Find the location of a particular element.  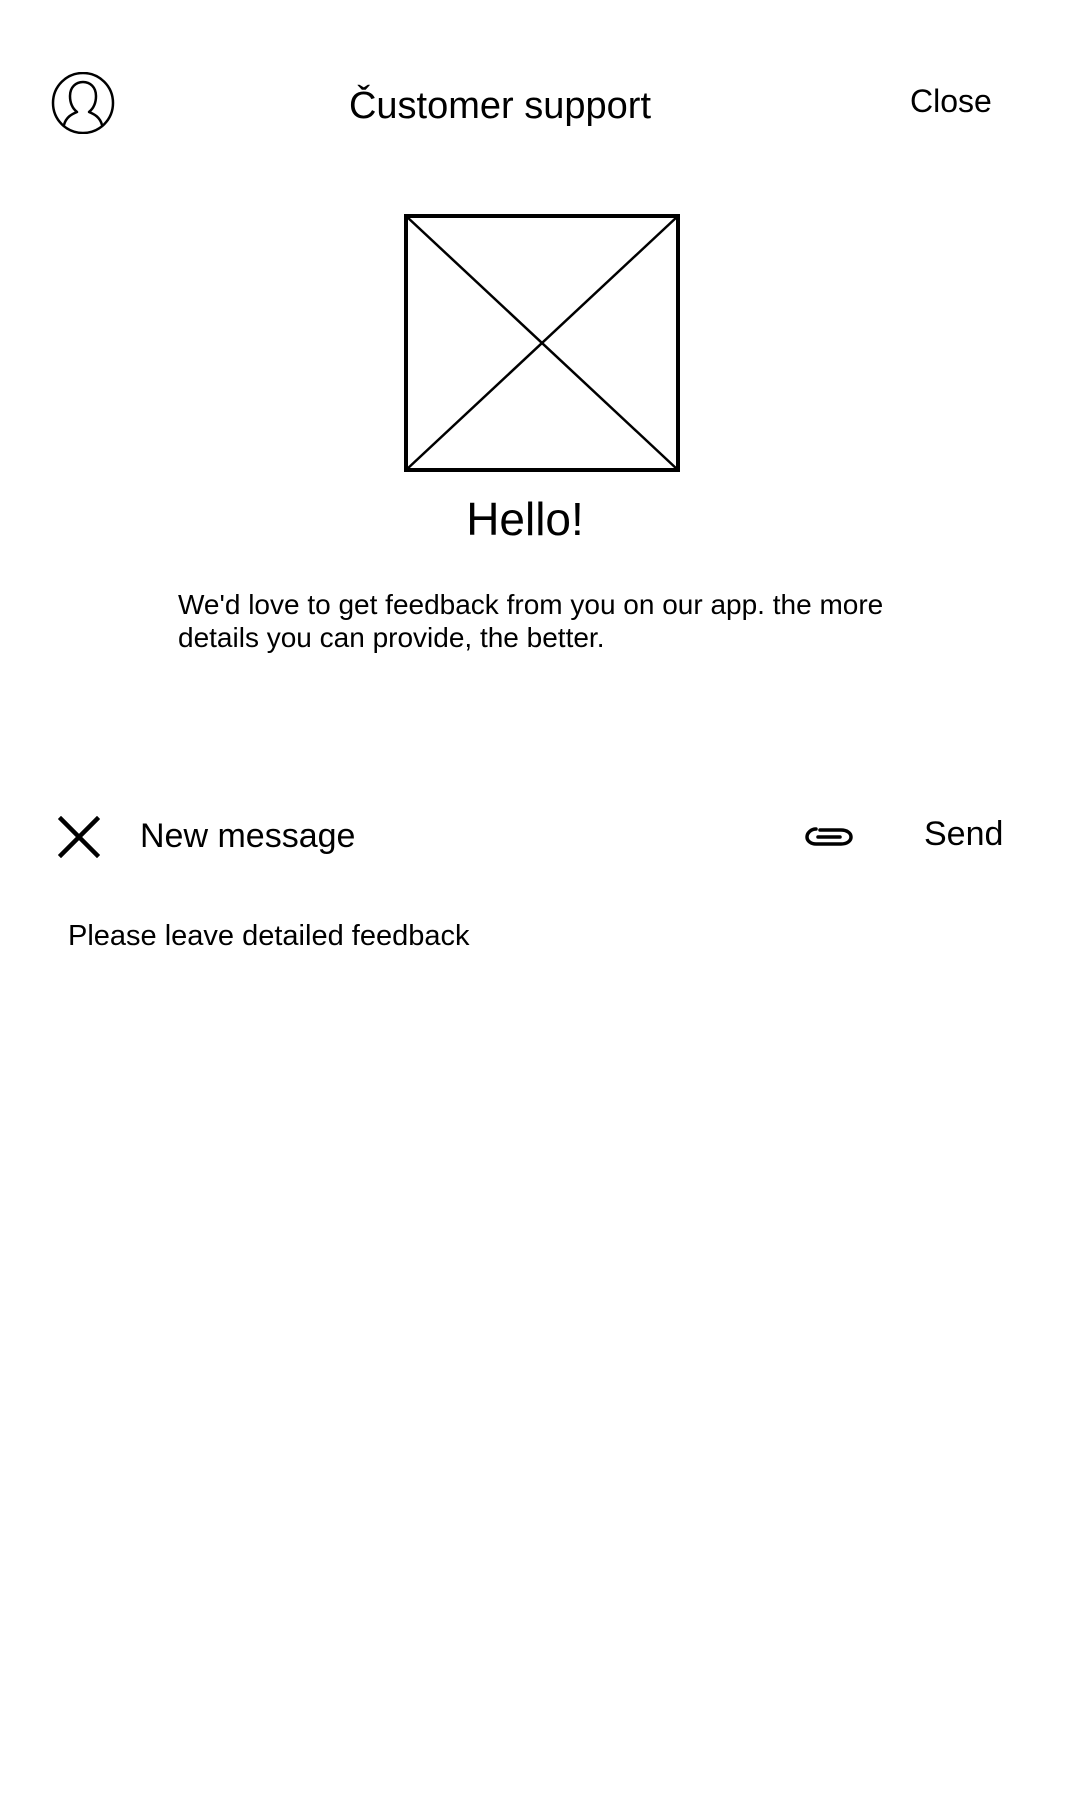

image-placeholder-icon is located at coordinates (542, 343).